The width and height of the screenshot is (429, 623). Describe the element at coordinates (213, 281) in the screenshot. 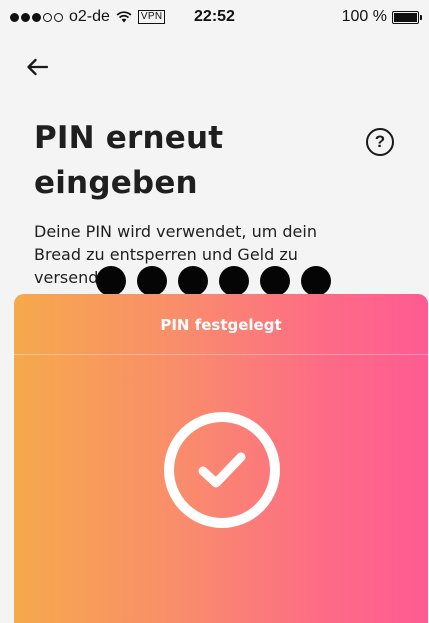

I see `pin-dots` at that location.